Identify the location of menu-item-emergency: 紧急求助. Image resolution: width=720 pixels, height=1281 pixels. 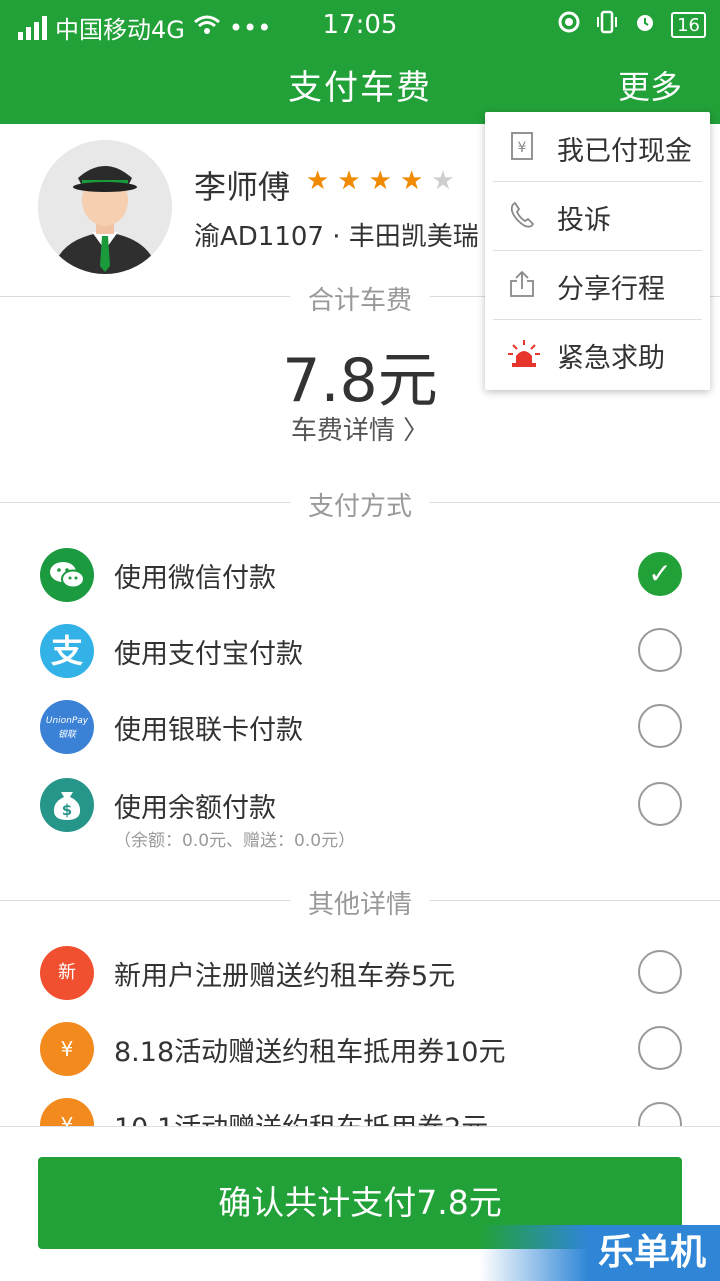
(597, 353).